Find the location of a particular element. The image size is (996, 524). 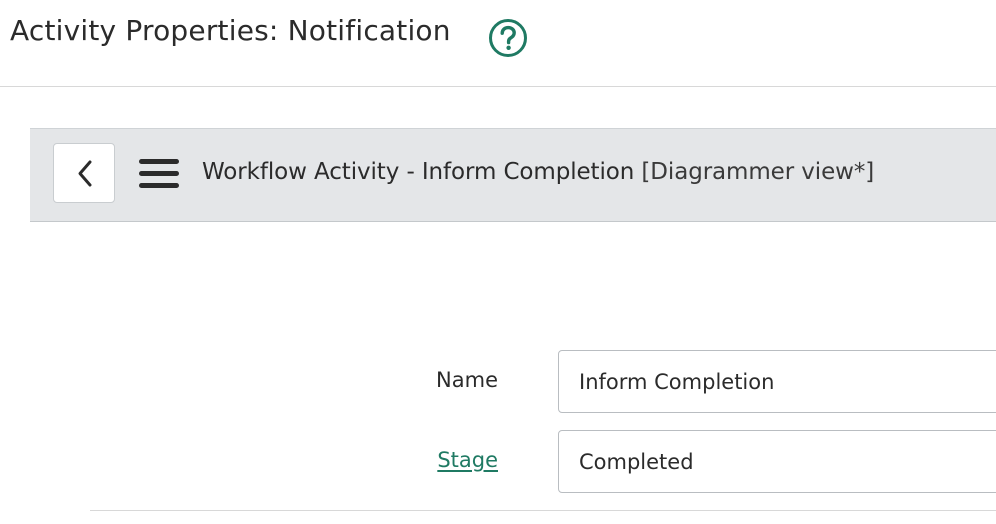

name-input is located at coordinates (777, 381).